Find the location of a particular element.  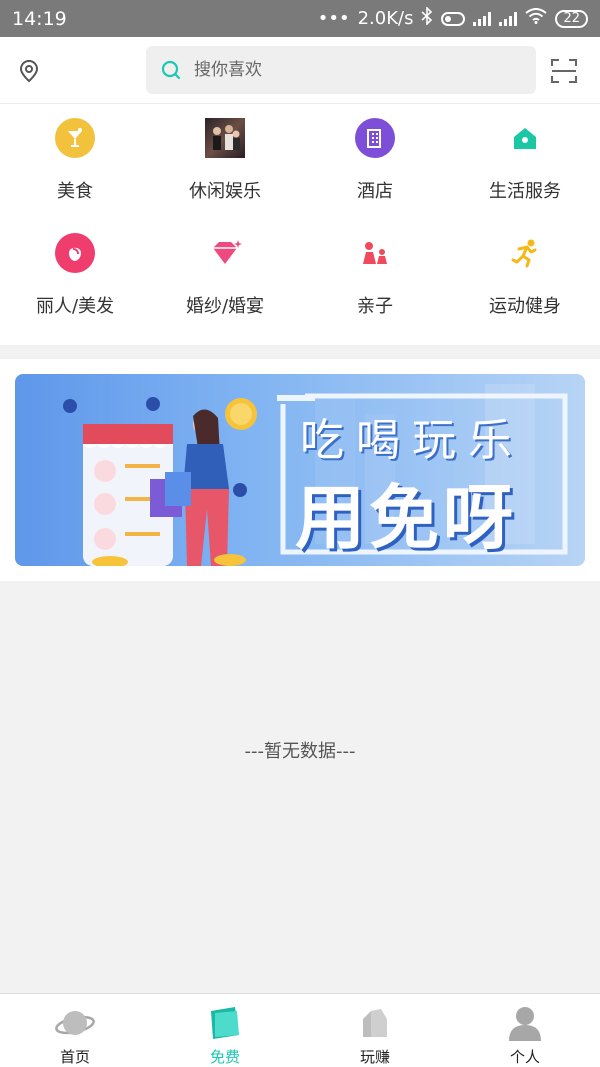

tab-free: 免费 is located at coordinates (225, 1030).